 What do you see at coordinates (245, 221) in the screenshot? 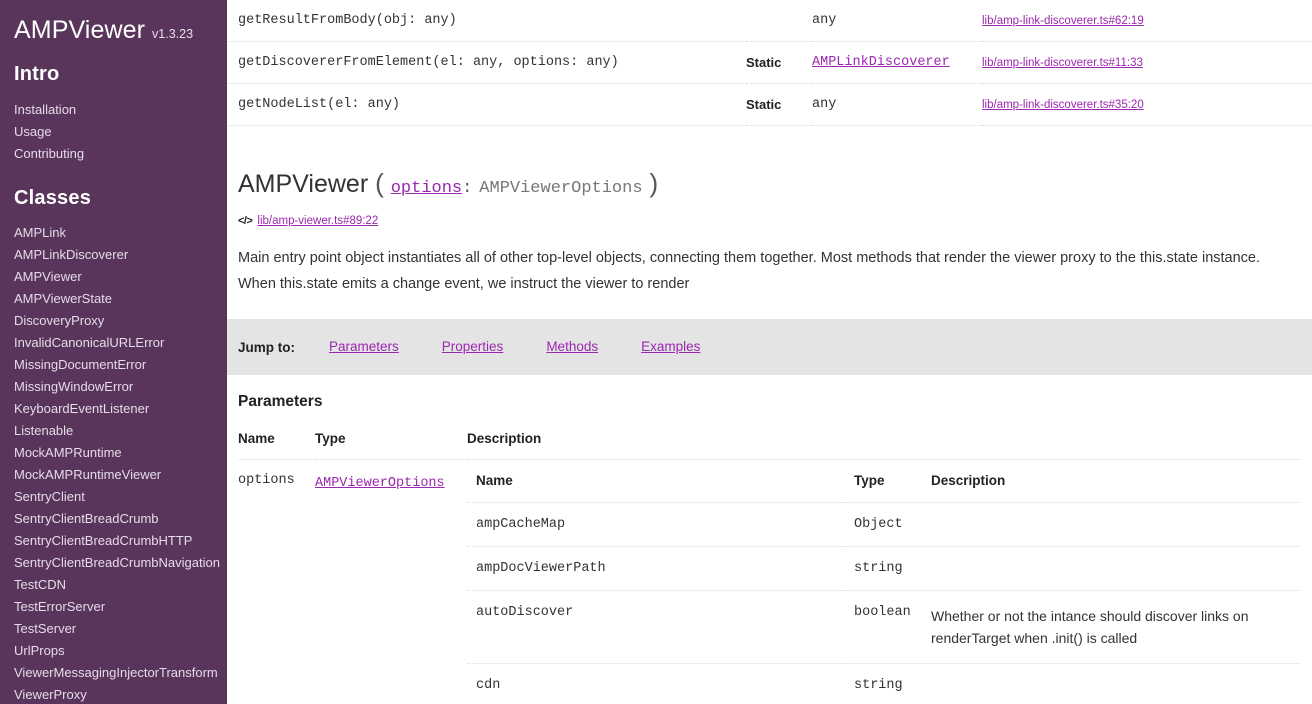
I see `code-icon: </>` at bounding box center [245, 221].